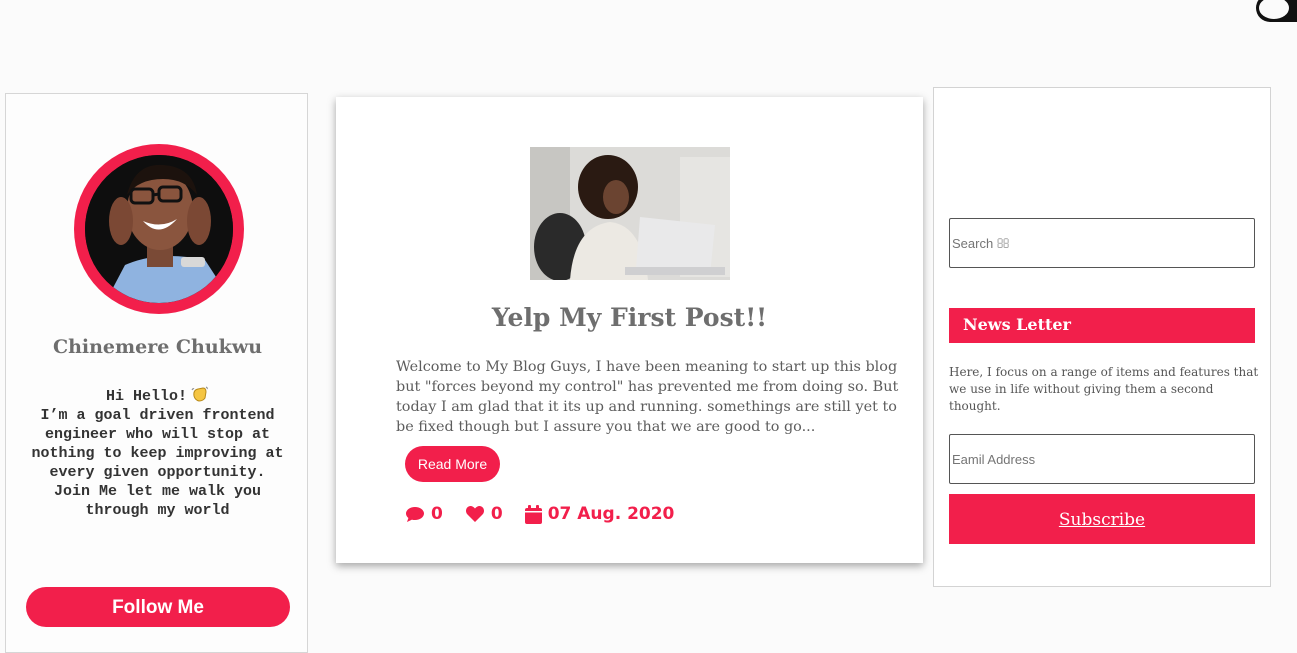 This screenshot has height=653, width=1297. What do you see at coordinates (200, 394) in the screenshot?
I see `waving-hand-icon` at bounding box center [200, 394].